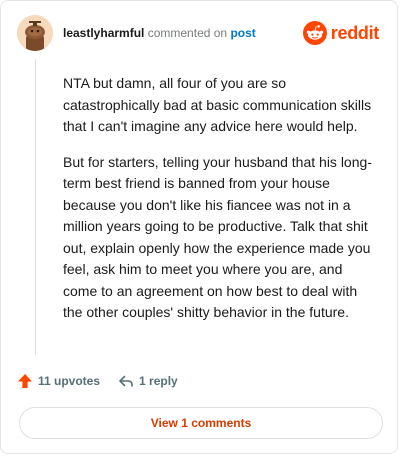 This screenshot has height=456, width=400. Describe the element at coordinates (187, 33) in the screenshot. I see `commented-on-text: commented on` at that location.